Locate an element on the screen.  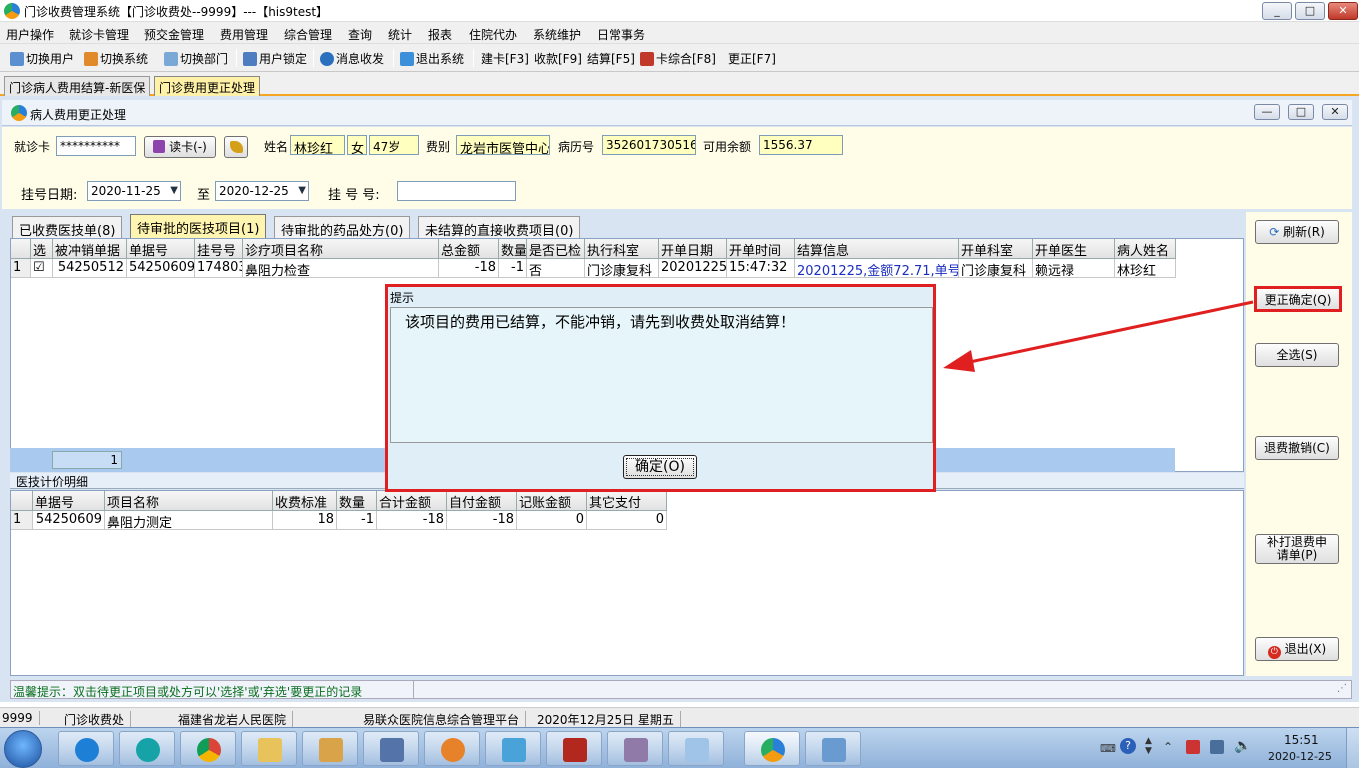
menu-user-ops: 用户操作 is located at coordinates (30, 34).